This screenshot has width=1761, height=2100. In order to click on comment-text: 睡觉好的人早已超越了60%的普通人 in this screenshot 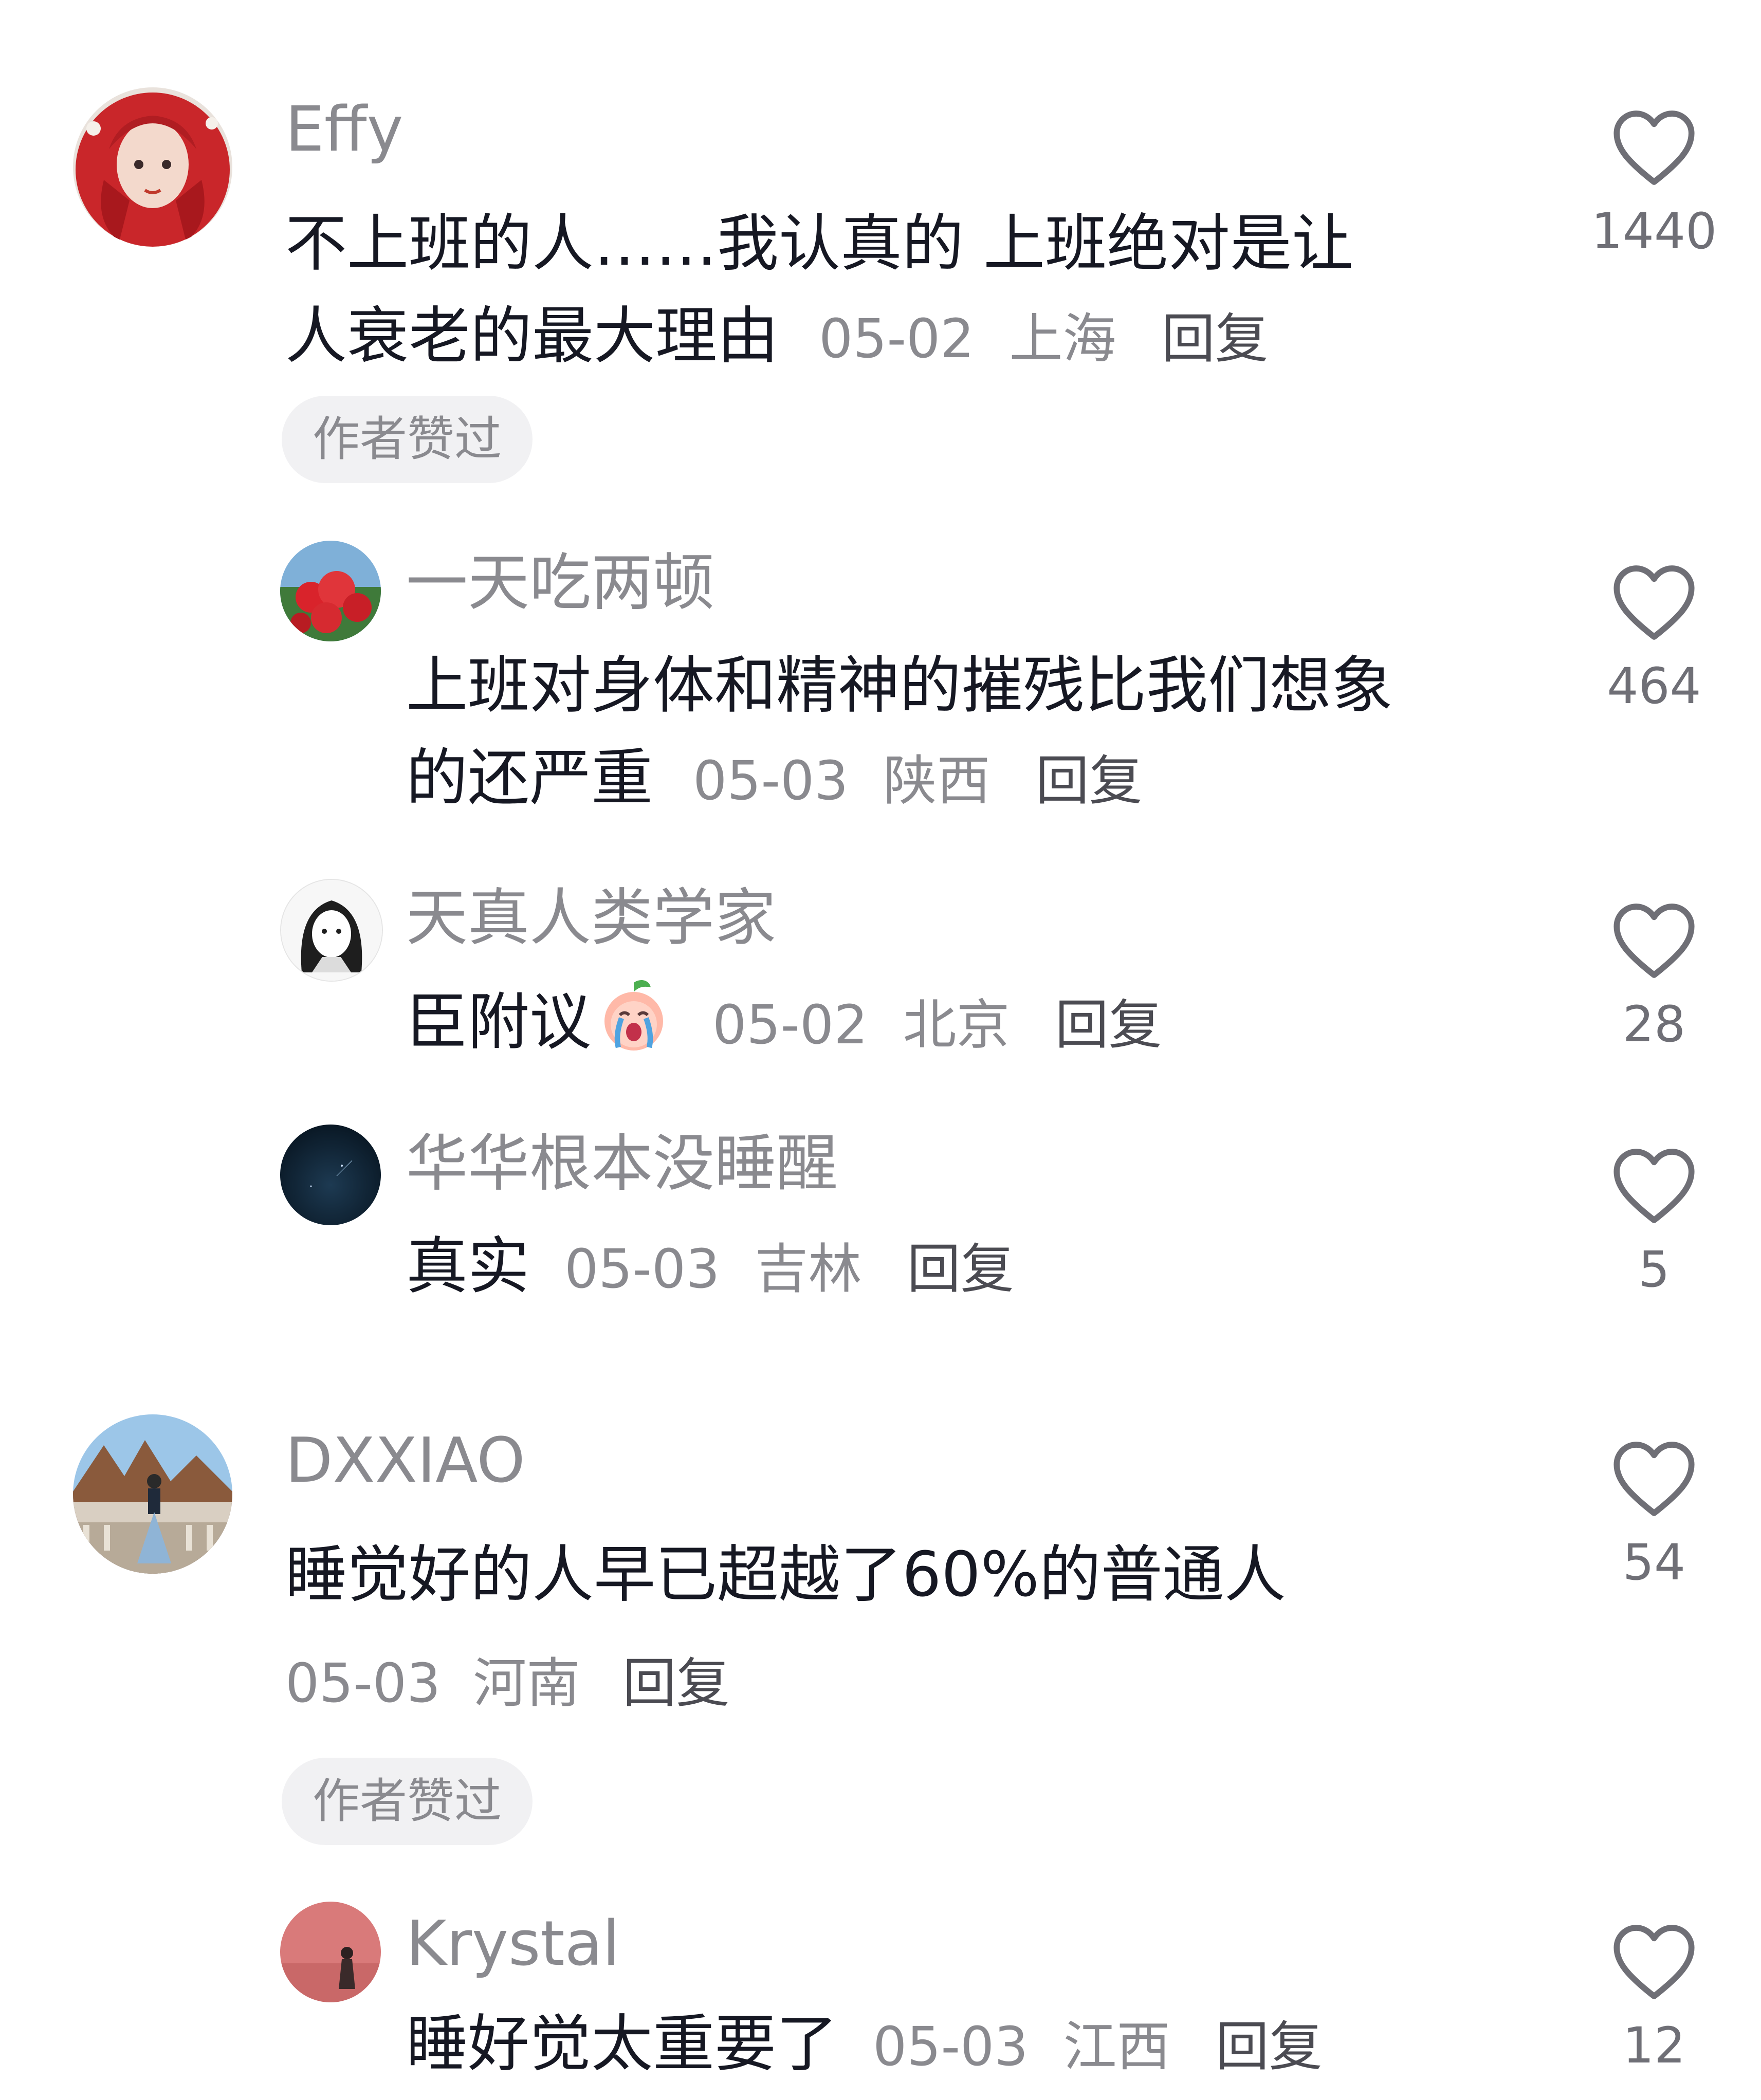, I will do `click(785, 1575)`.